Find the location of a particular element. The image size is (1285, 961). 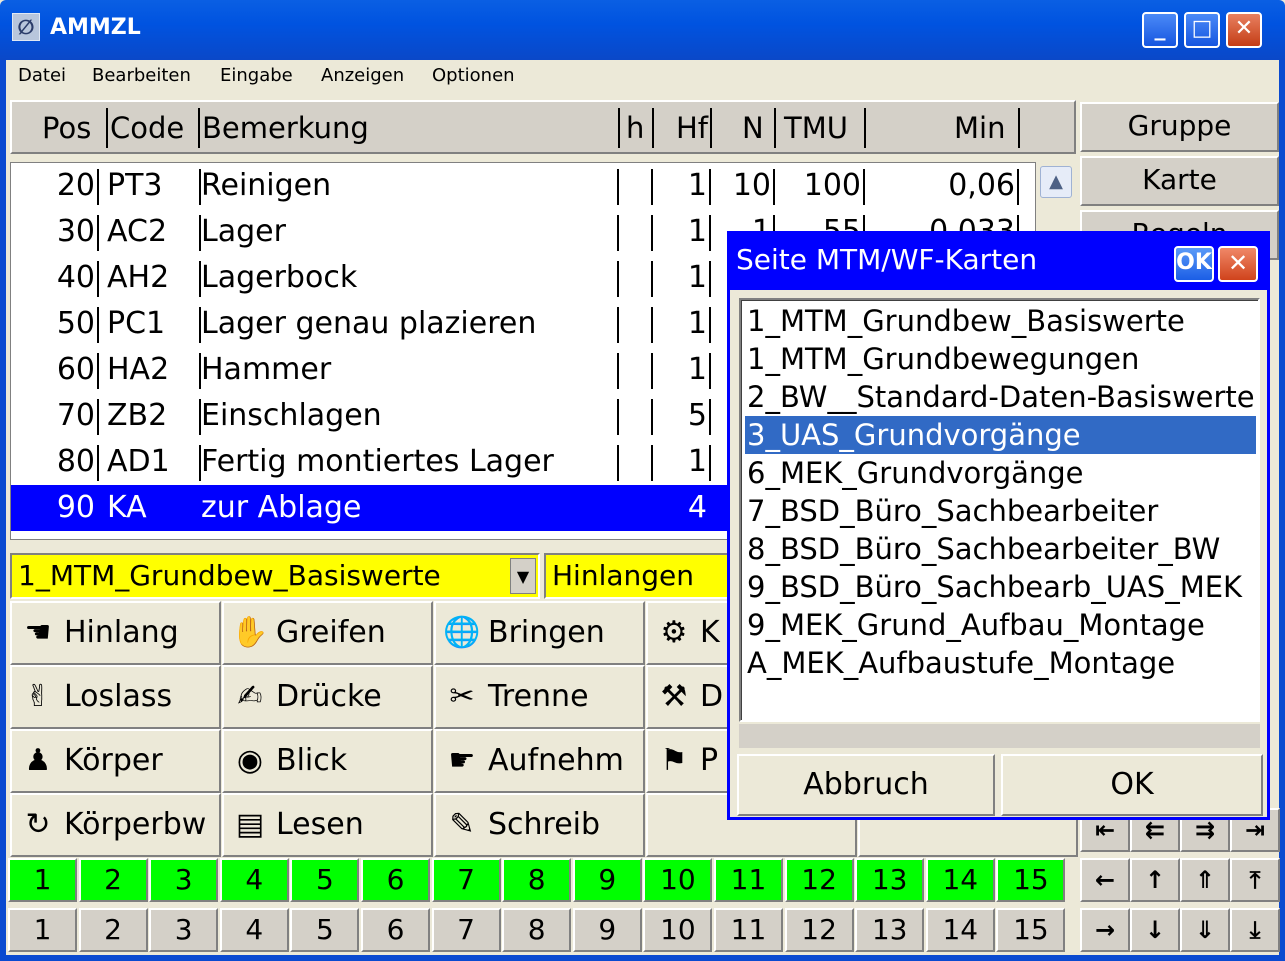

gray-number-button: 12 is located at coordinates (819, 930).